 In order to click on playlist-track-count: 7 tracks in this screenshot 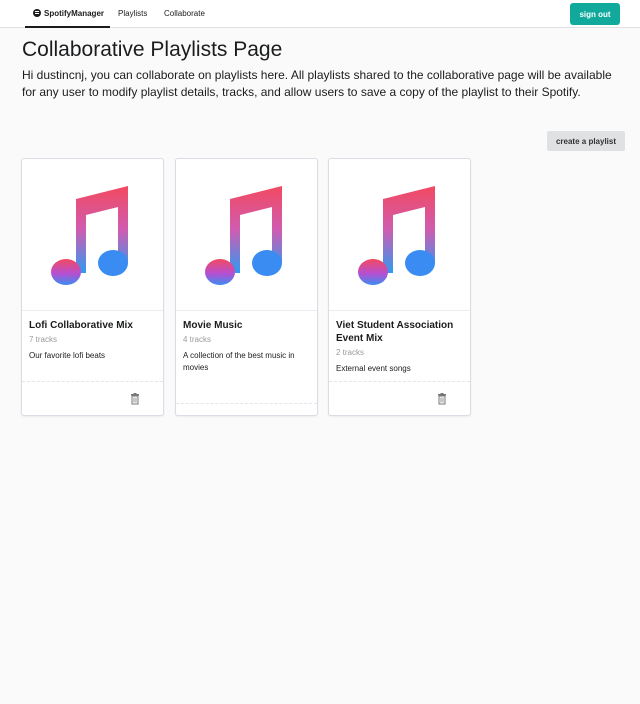, I will do `click(43, 339)`.